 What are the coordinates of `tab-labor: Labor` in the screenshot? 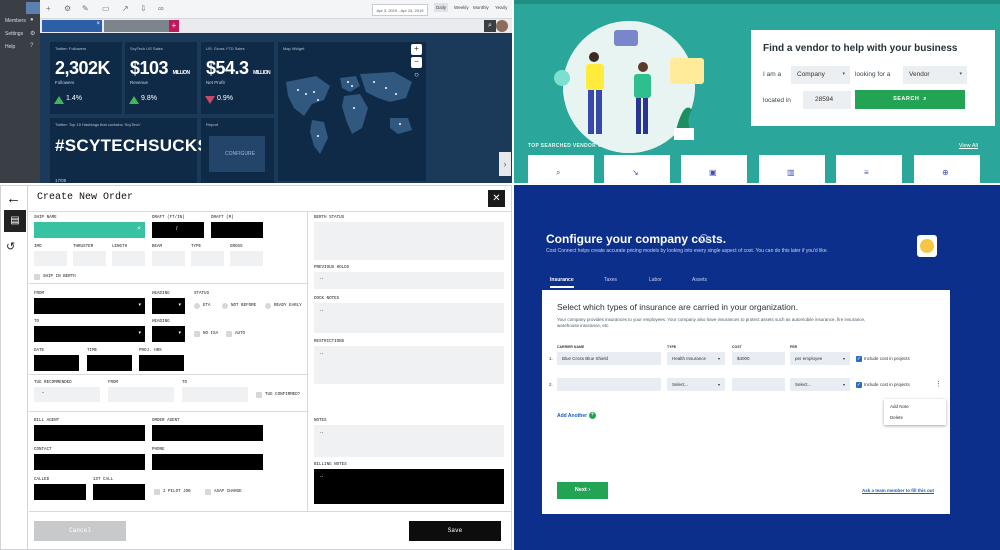 It's located at (655, 280).